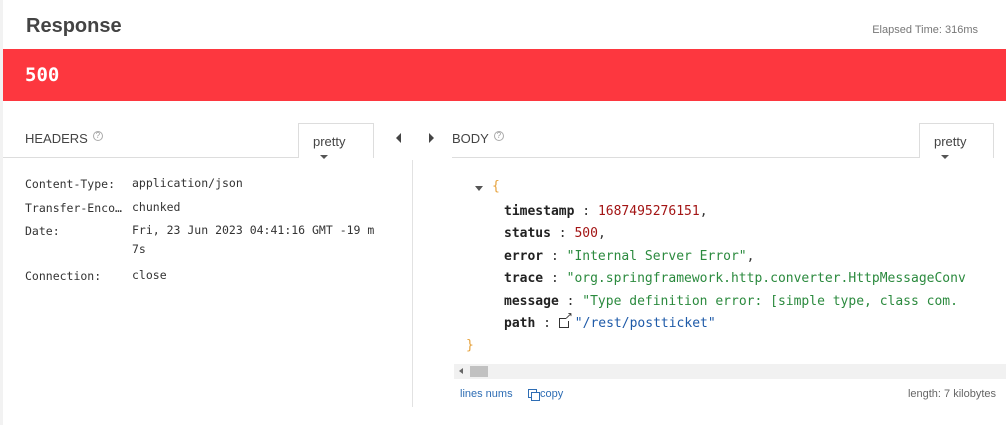  Describe the element at coordinates (461, 371) in the screenshot. I see `scroll-left-icon` at that location.